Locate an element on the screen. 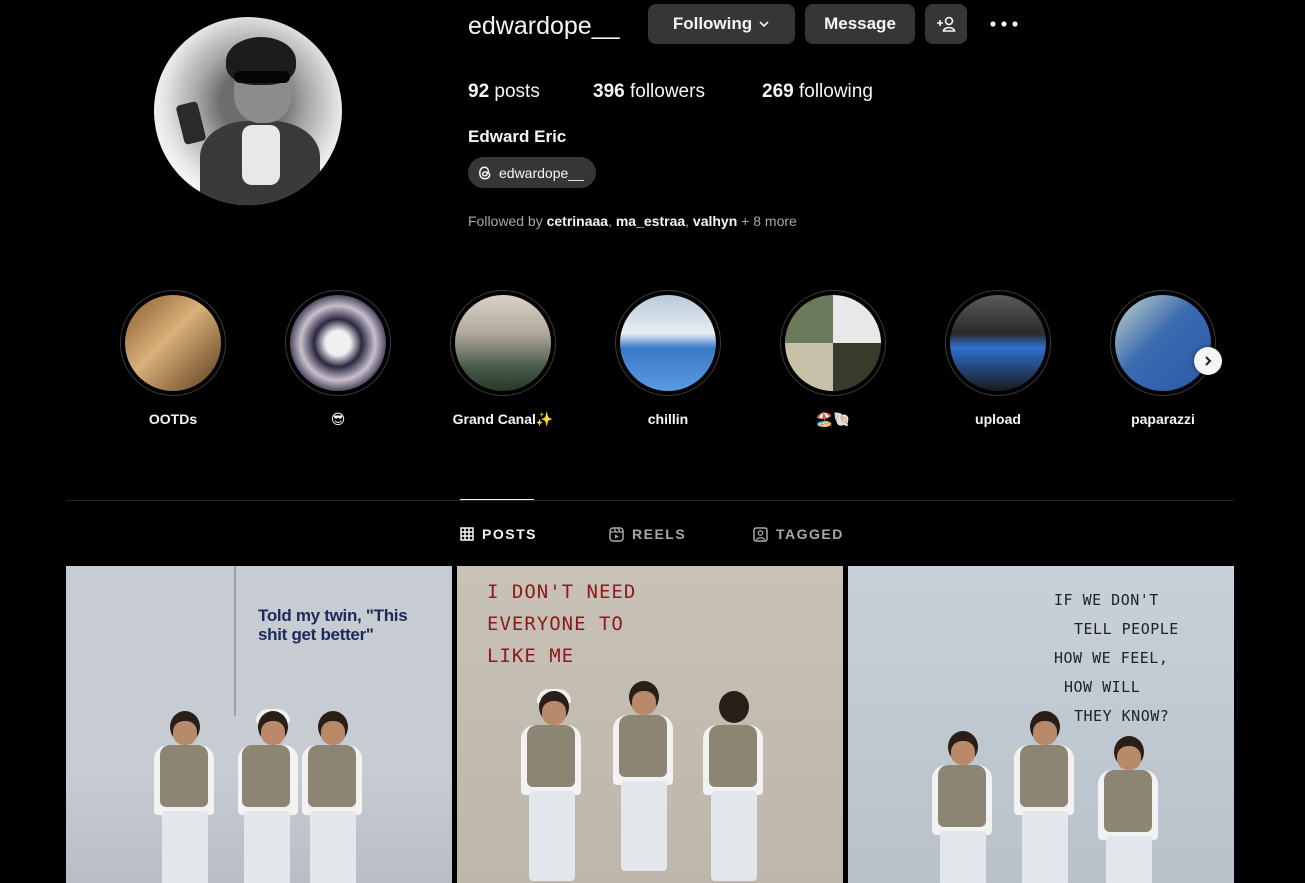 Image resolution: width=1305 pixels, height=883 pixels. profile-avatar is located at coordinates (248, 111).